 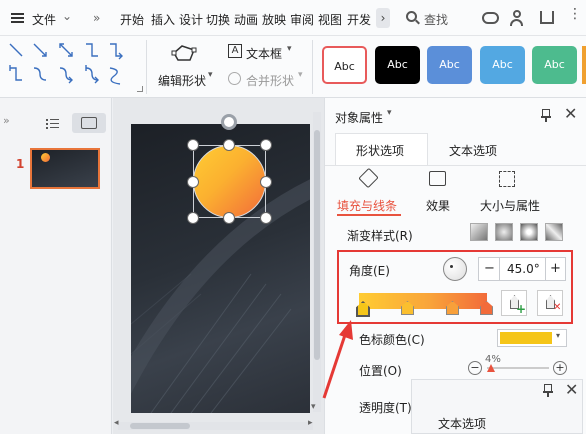 I want to click on tab-home: 开始, so click(x=132, y=19).